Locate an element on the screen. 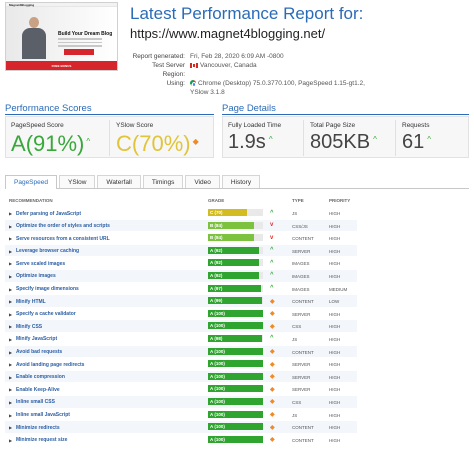  page-details-rule is located at coordinates (345, 114).